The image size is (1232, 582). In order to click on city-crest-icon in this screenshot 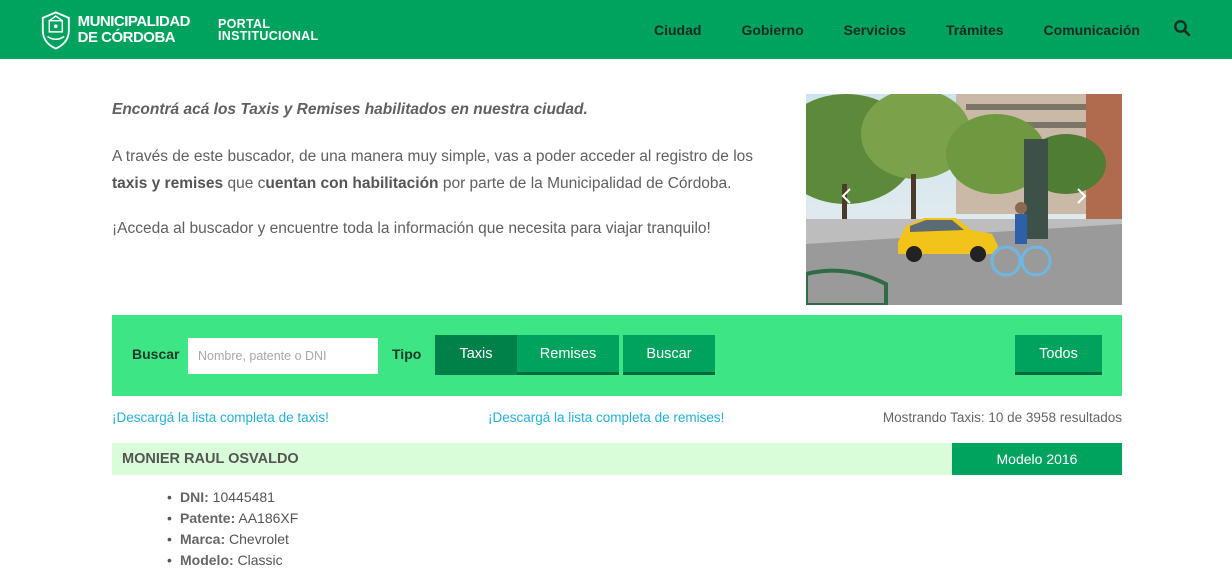, I will do `click(55, 30)`.